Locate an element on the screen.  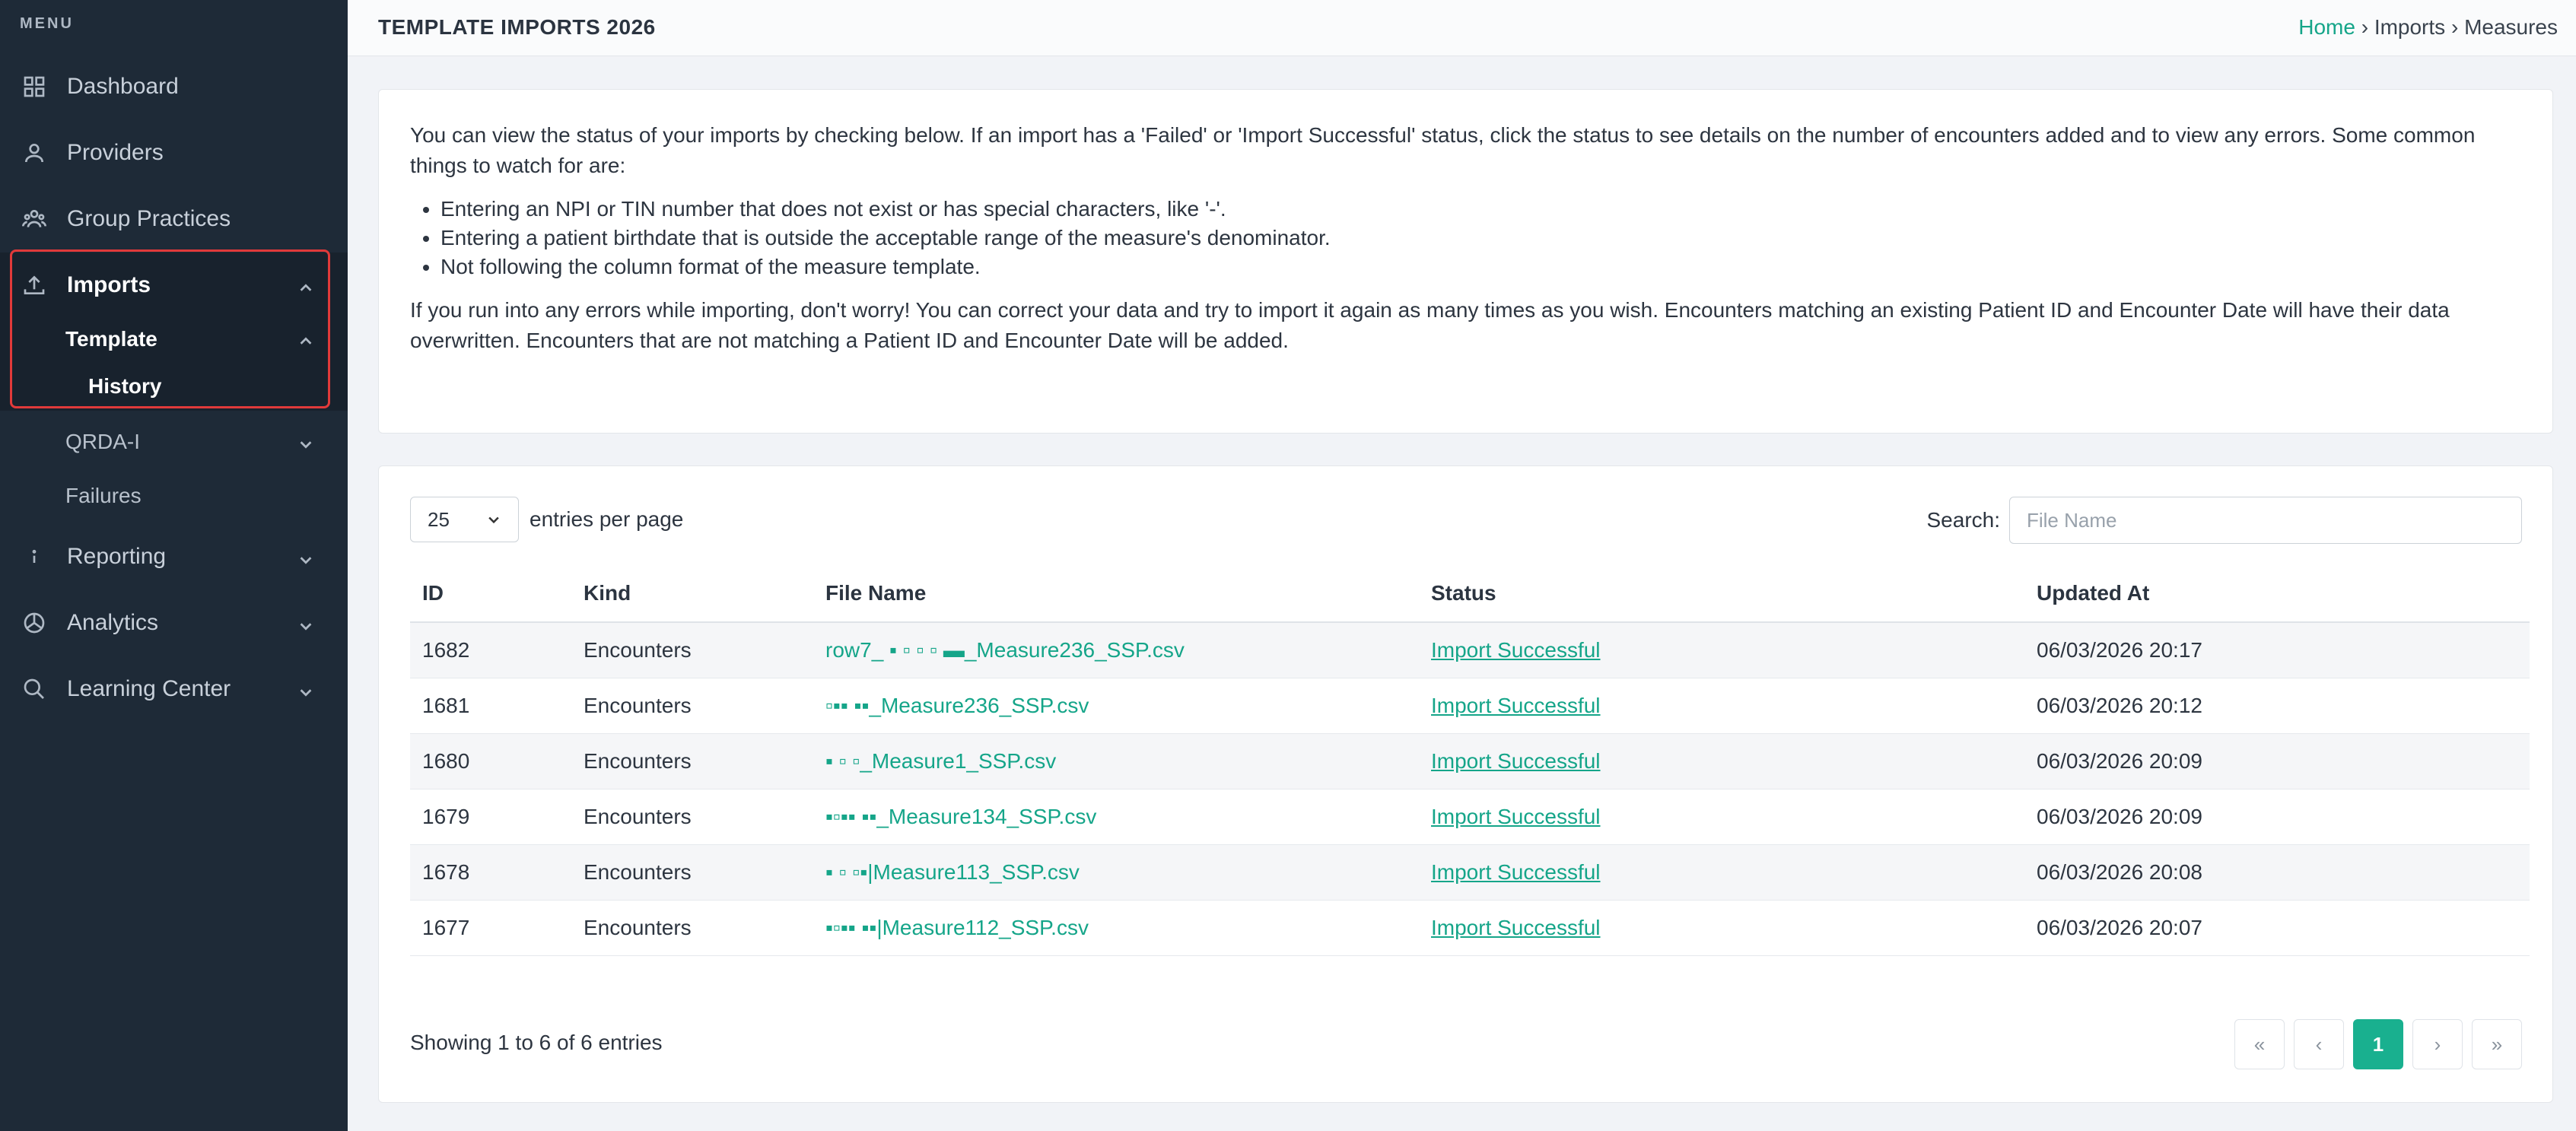
cell-file-name: ▫▪▪ ▪▪_Measure236_SSP.csv is located at coordinates (1117, 706).